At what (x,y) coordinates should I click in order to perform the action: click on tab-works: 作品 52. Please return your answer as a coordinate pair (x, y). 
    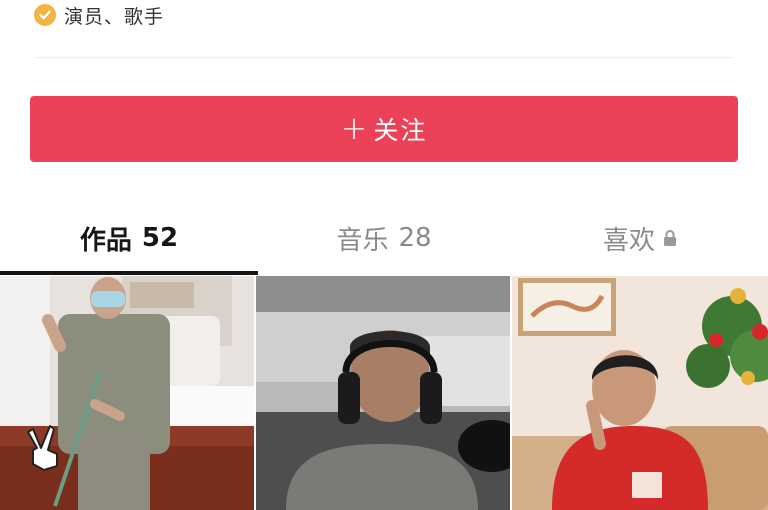
    Looking at the image, I should click on (129, 238).